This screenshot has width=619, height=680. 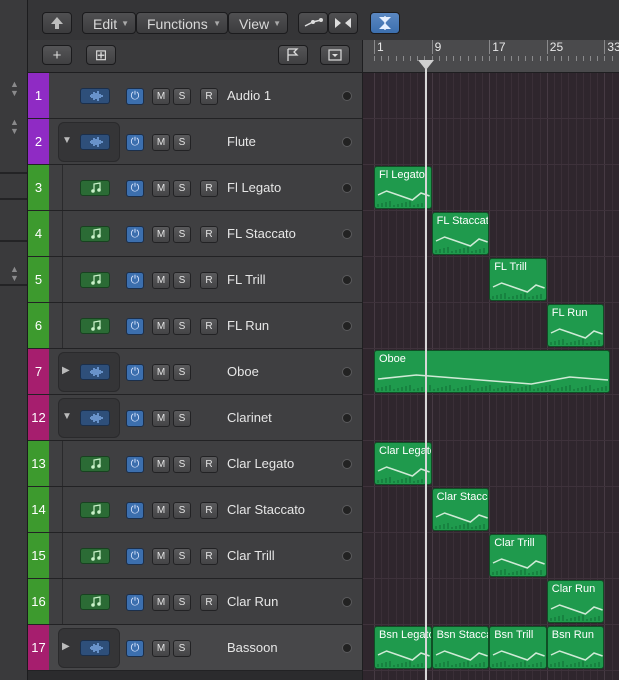 What do you see at coordinates (195, 556) in the screenshot?
I see `track-row: 15 ⏻ M S R Clar Trill` at bounding box center [195, 556].